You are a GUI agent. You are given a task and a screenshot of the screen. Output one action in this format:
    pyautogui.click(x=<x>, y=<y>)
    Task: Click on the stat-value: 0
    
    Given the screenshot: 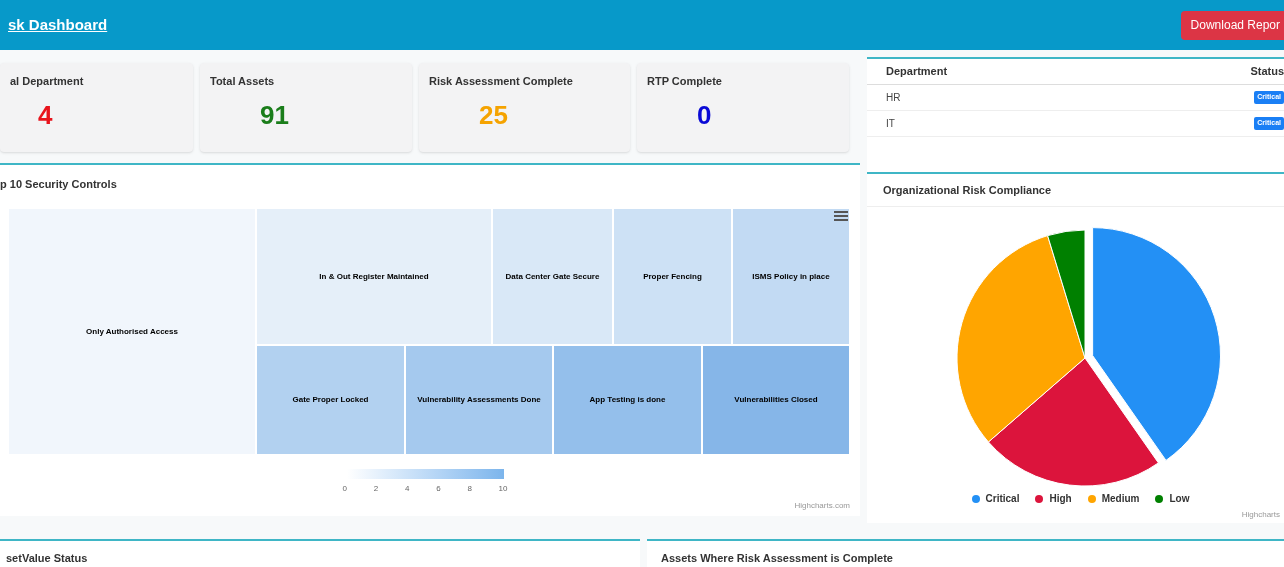 What is the action you would take?
    pyautogui.click(x=704, y=115)
    